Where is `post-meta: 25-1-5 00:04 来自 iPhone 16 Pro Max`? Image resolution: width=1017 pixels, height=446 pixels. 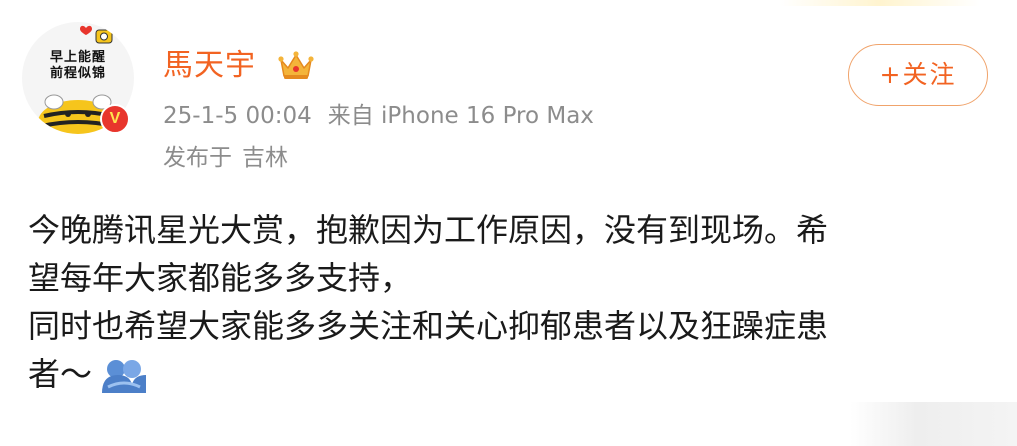
post-meta: 25-1-5 00:04 来自 iPhone 16 Pro Max is located at coordinates (378, 116).